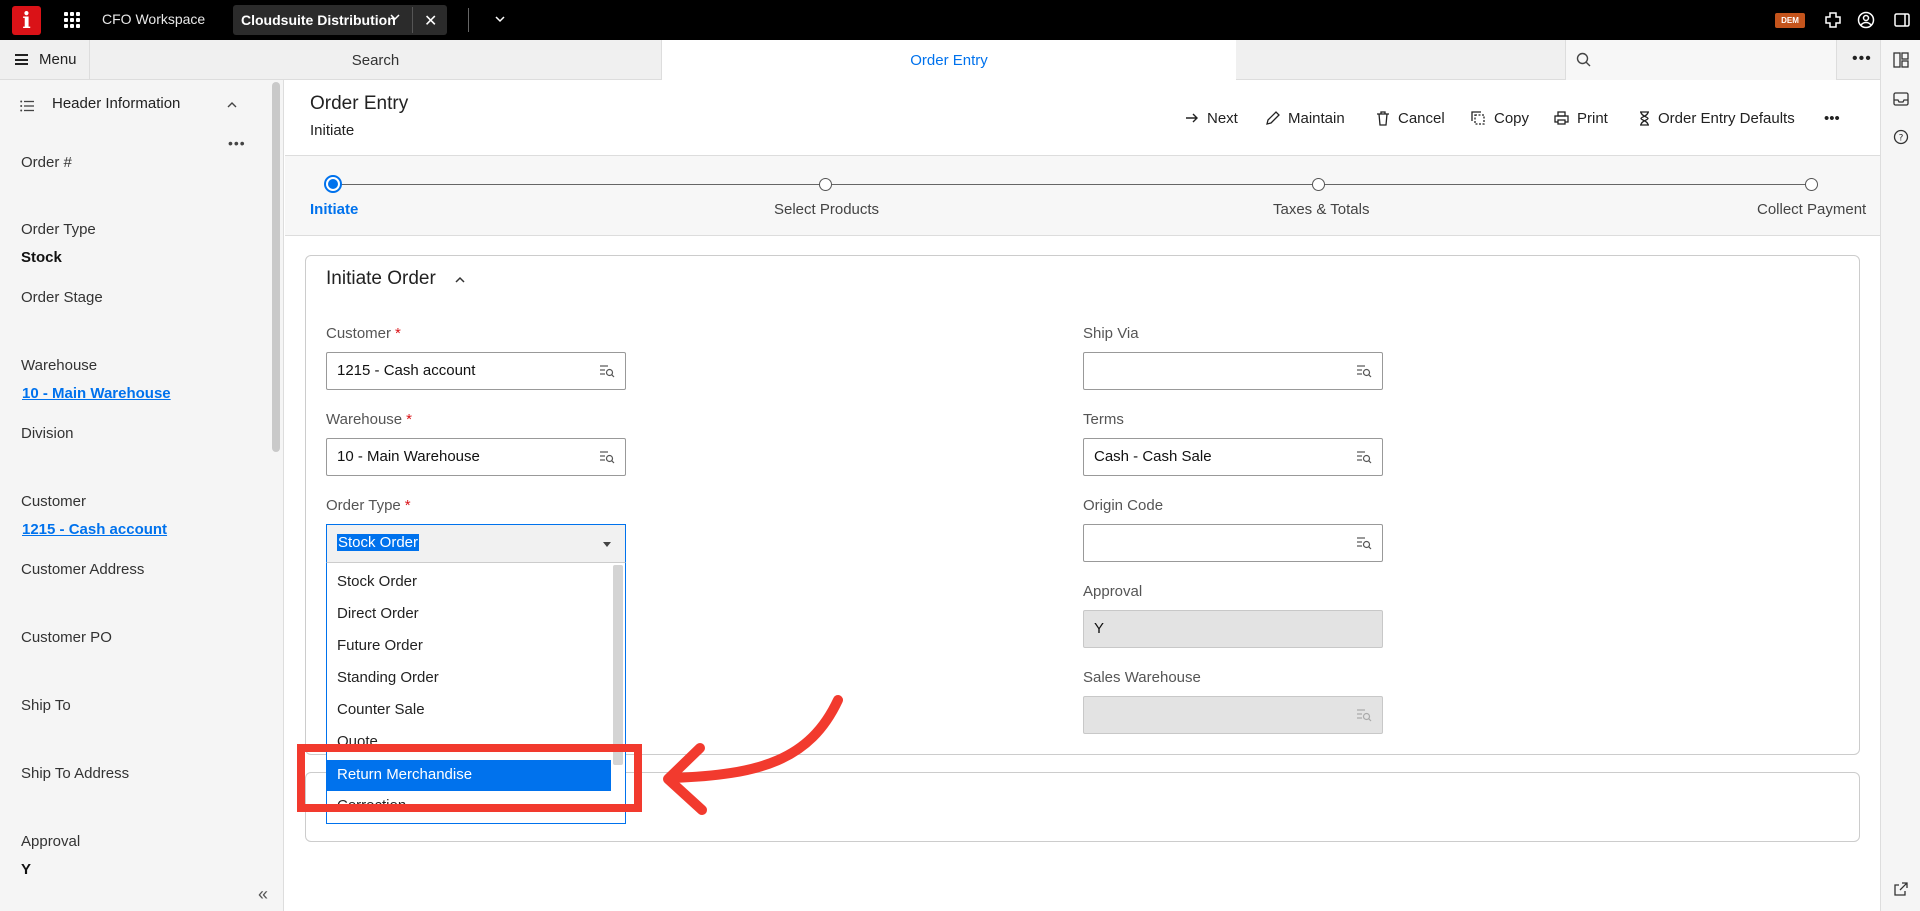 The image size is (1920, 911). I want to click on terms-field: Cash - Cash Sale, so click(1233, 457).